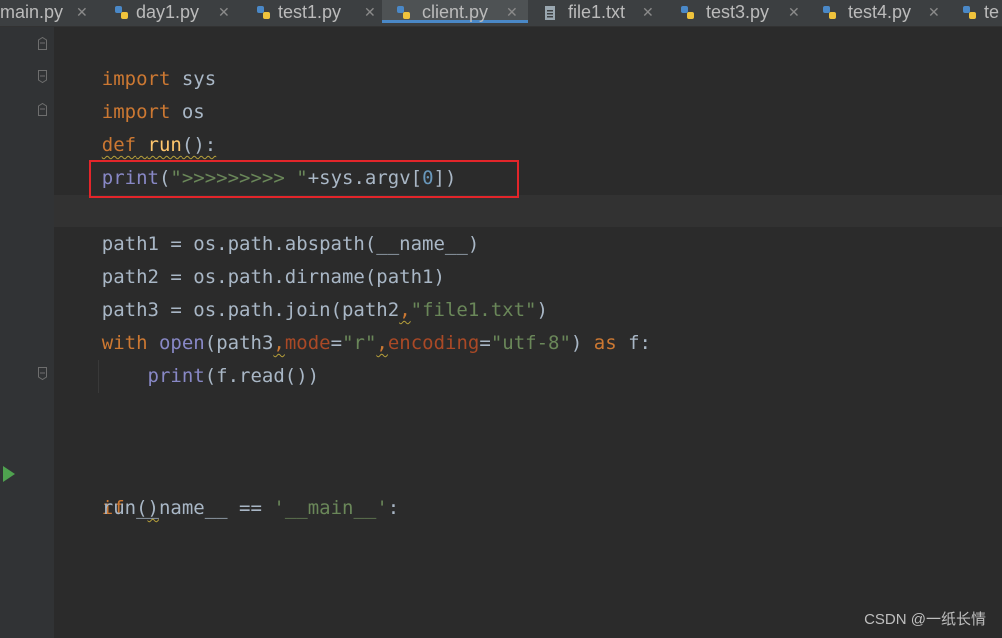 Image resolution: width=1002 pixels, height=638 pixels. I want to click on tab-label: main.py, so click(32, 12).